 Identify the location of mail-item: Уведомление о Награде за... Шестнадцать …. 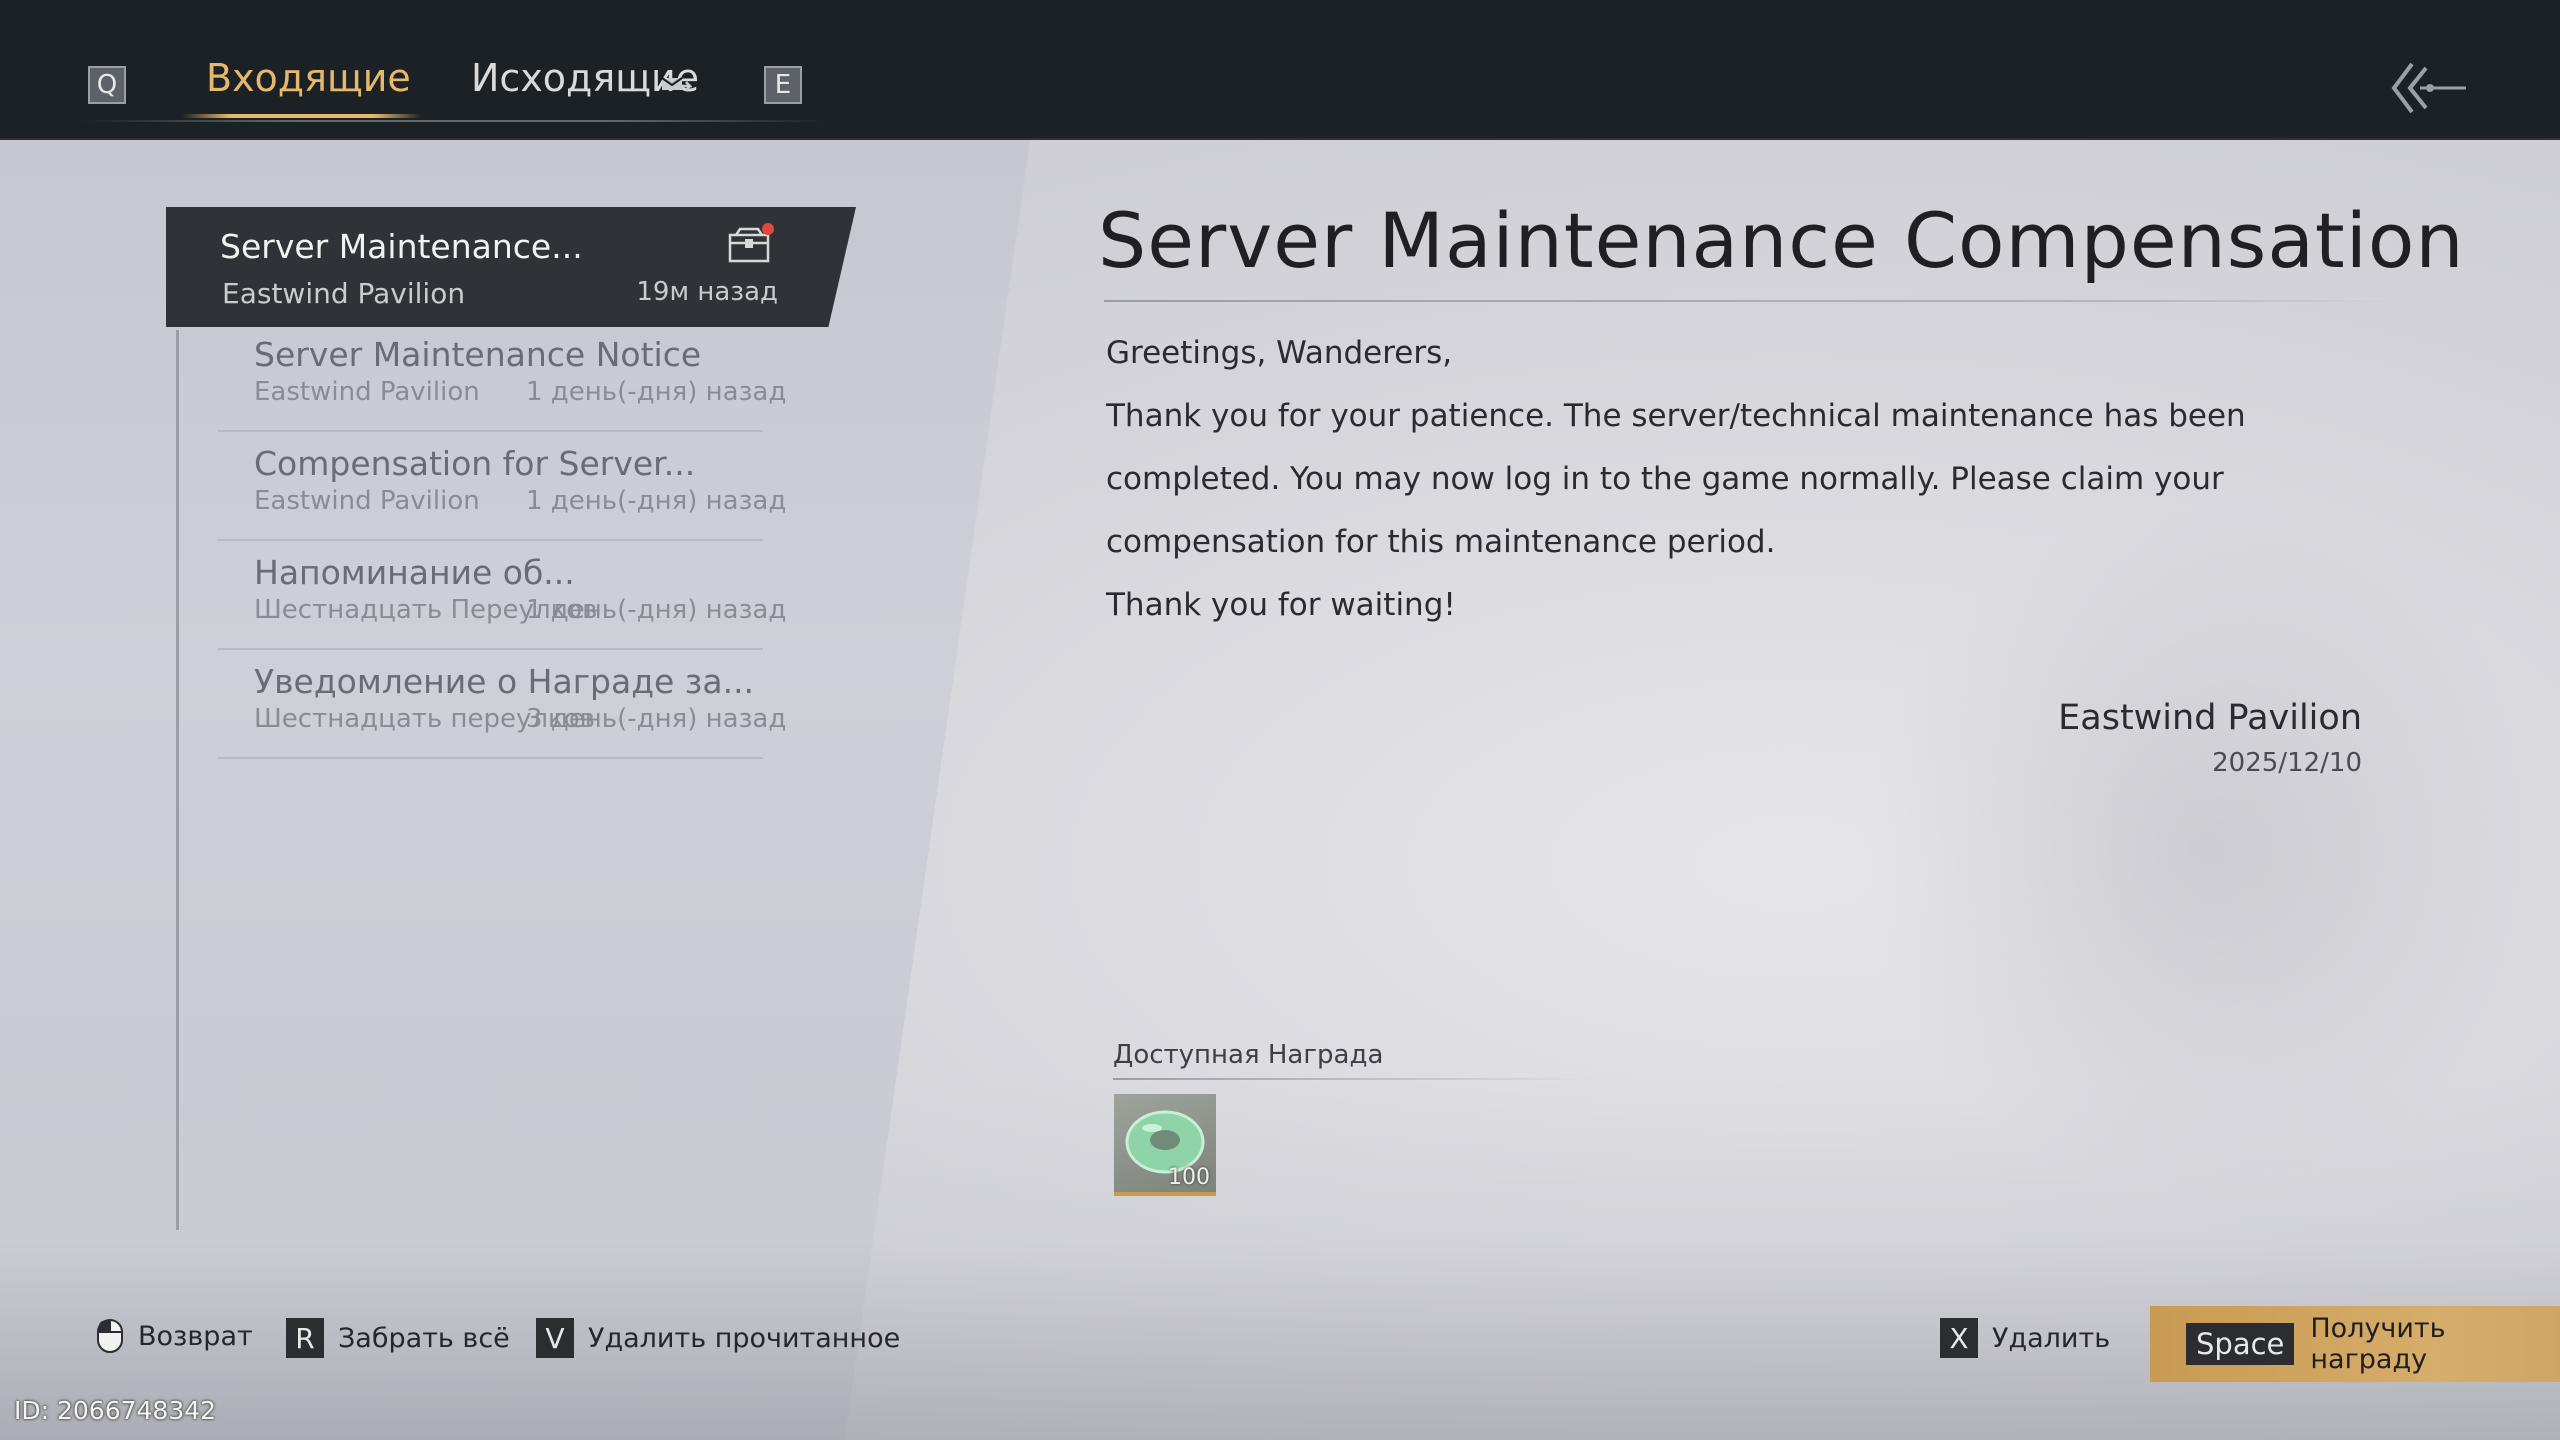
(502, 705).